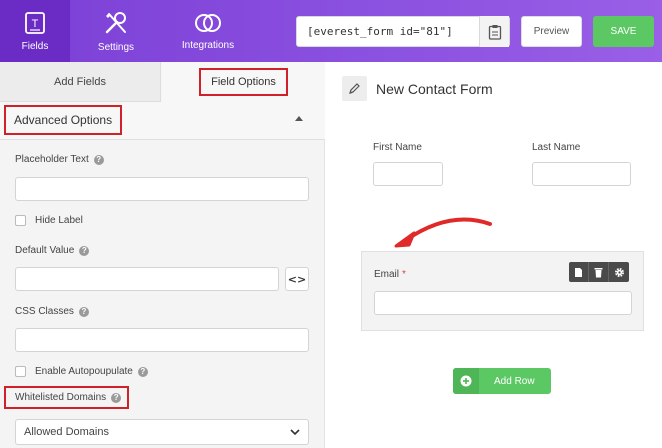 The width and height of the screenshot is (662, 448). What do you see at coordinates (45, 250) in the screenshot?
I see `default-value-label-text: Default Value` at bounding box center [45, 250].